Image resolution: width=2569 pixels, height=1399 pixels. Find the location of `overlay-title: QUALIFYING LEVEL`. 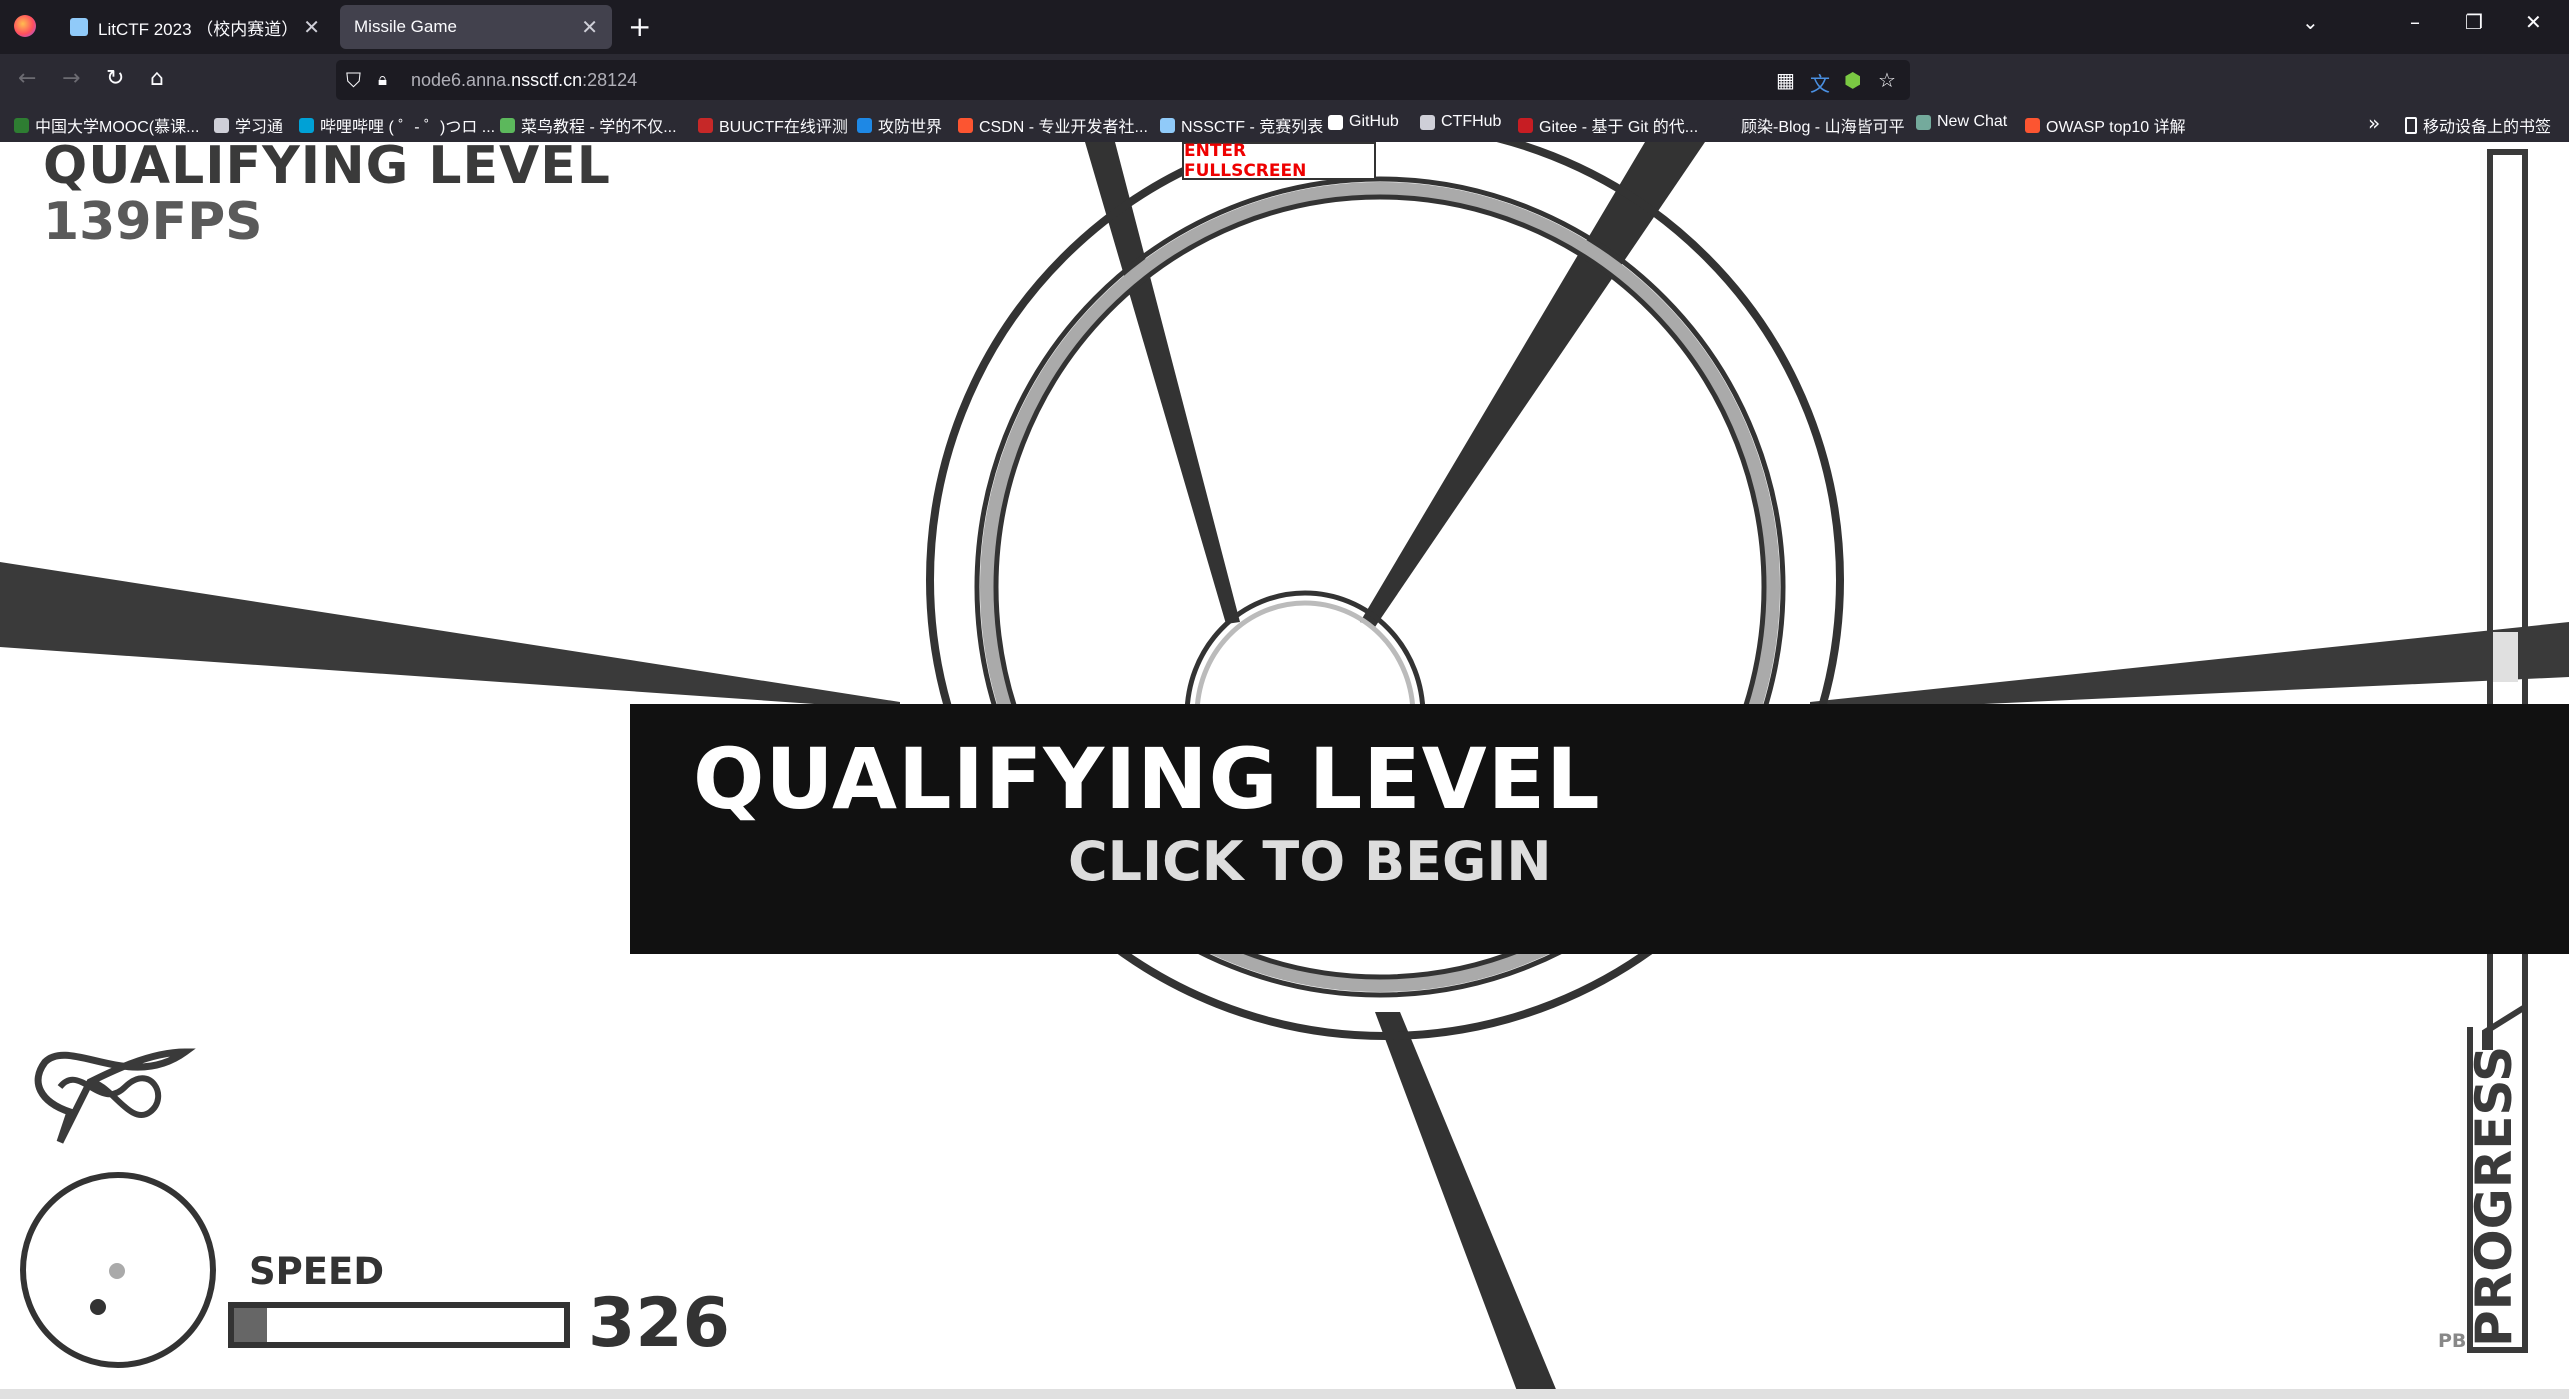

overlay-title: QUALIFYING LEVEL is located at coordinates (1147, 779).